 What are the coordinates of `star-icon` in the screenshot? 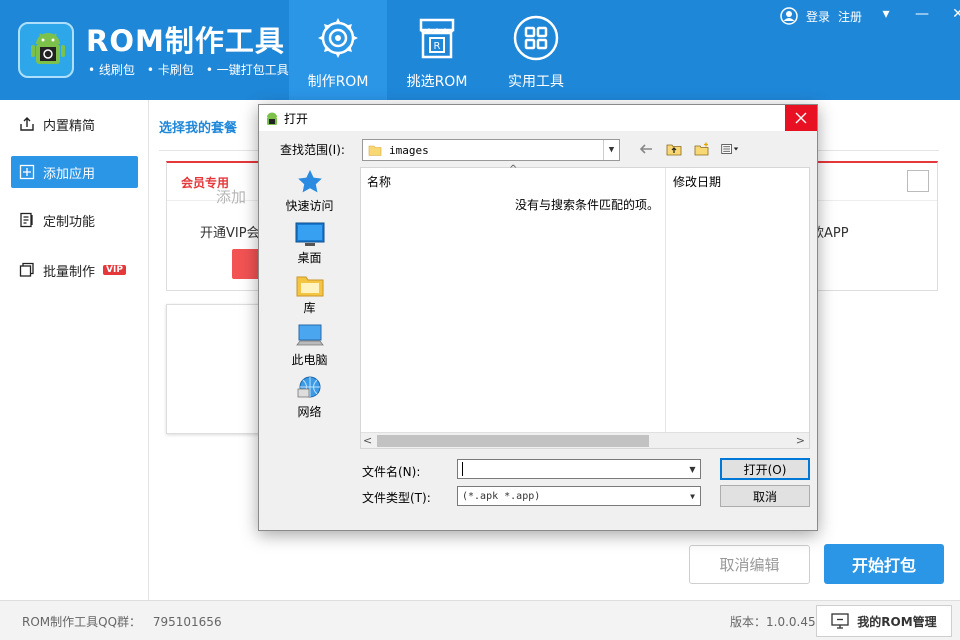 It's located at (309, 181).